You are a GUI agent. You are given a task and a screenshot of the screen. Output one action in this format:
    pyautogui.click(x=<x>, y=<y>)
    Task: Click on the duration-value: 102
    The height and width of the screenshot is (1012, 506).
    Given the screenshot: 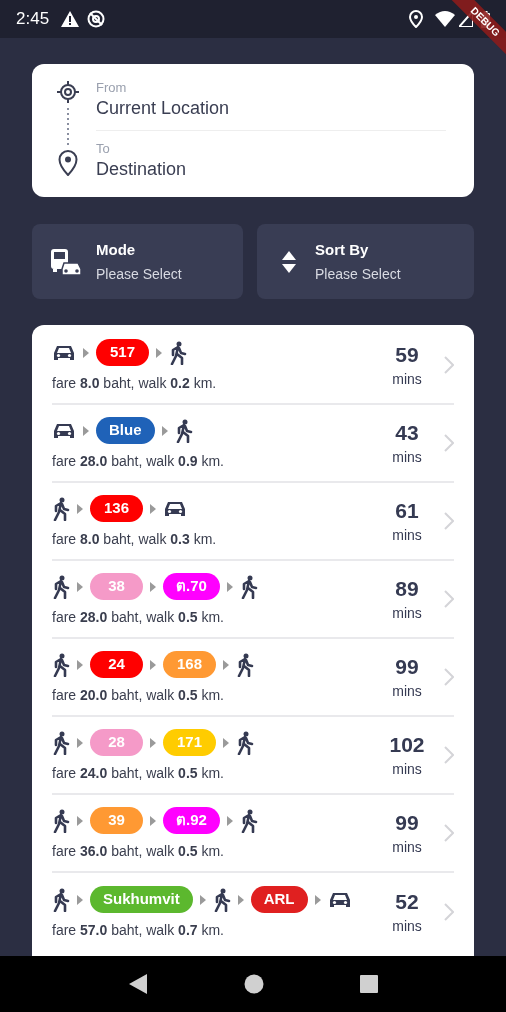 What is the action you would take?
    pyautogui.click(x=407, y=745)
    